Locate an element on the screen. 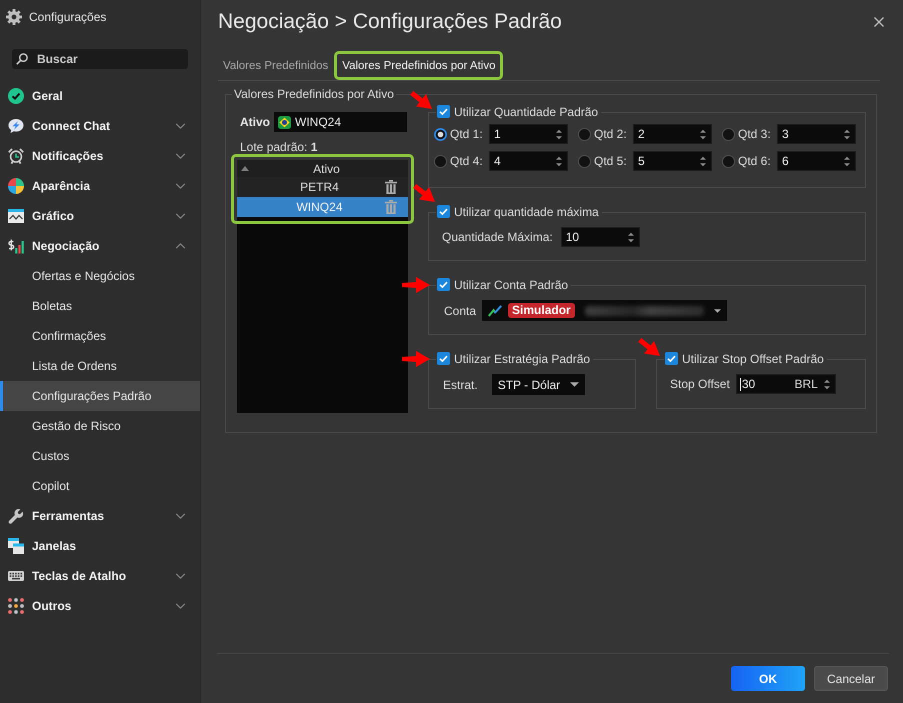  cancel-button: Cancelar is located at coordinates (851, 678).